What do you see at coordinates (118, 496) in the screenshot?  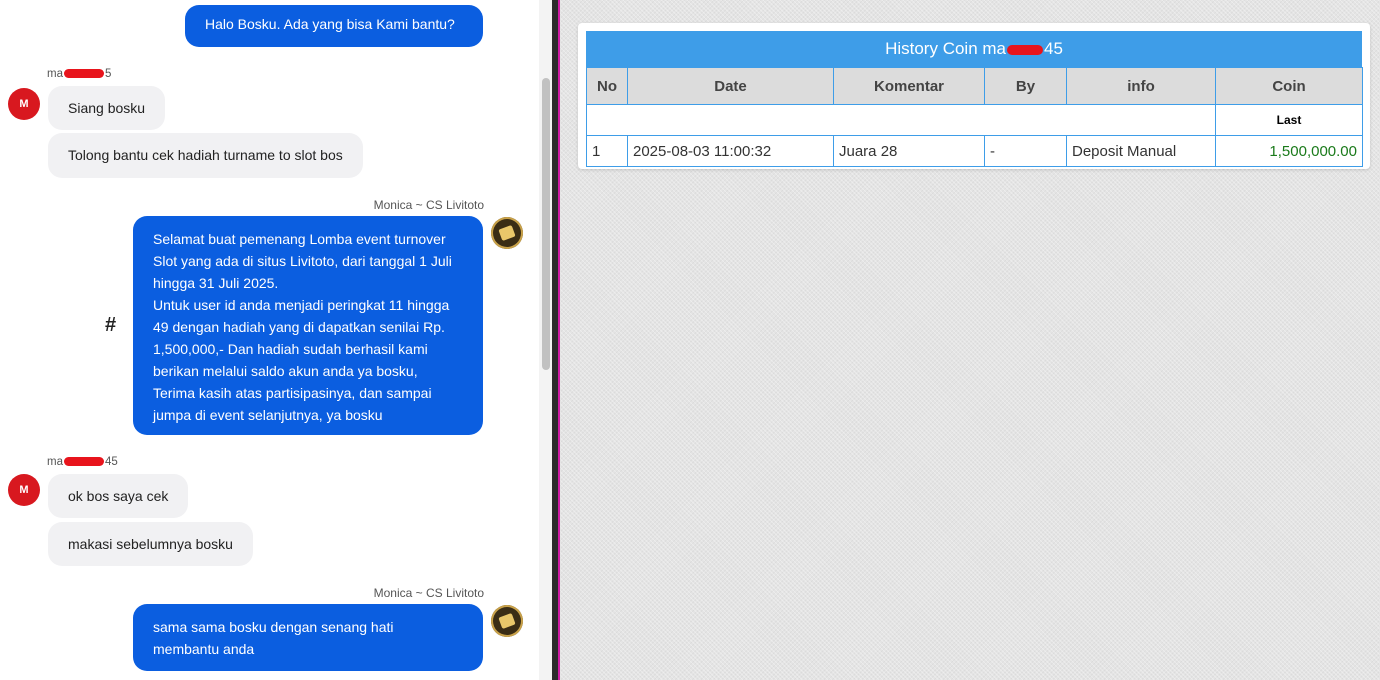 I see `user-message: ok bos saya cek` at bounding box center [118, 496].